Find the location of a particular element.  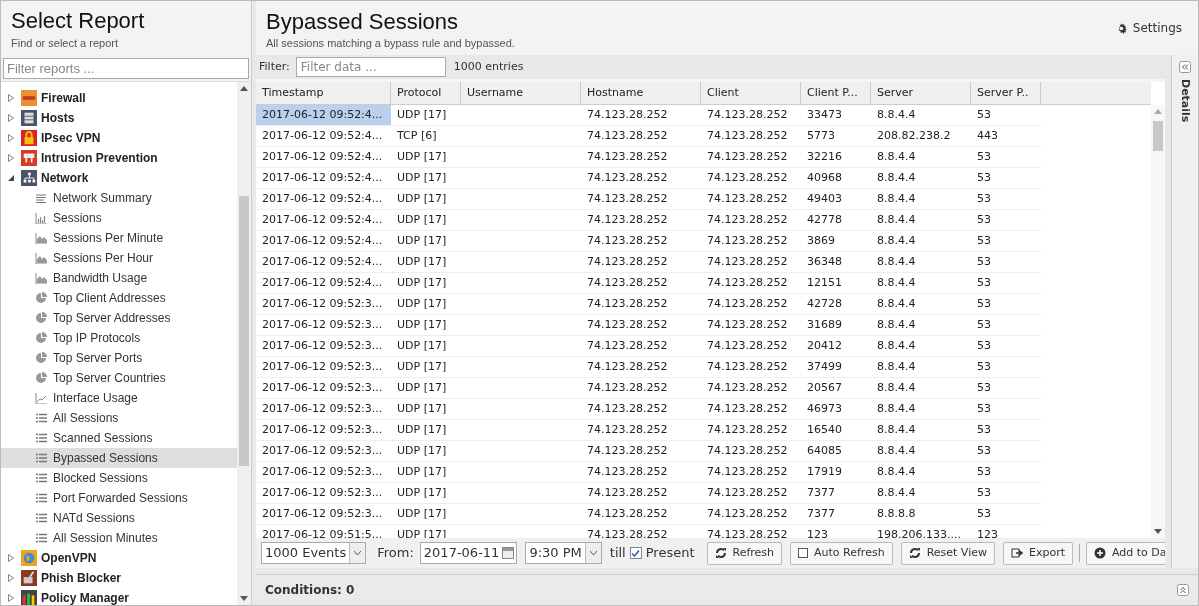

report-item: Top Server Ports is located at coordinates (119, 358).